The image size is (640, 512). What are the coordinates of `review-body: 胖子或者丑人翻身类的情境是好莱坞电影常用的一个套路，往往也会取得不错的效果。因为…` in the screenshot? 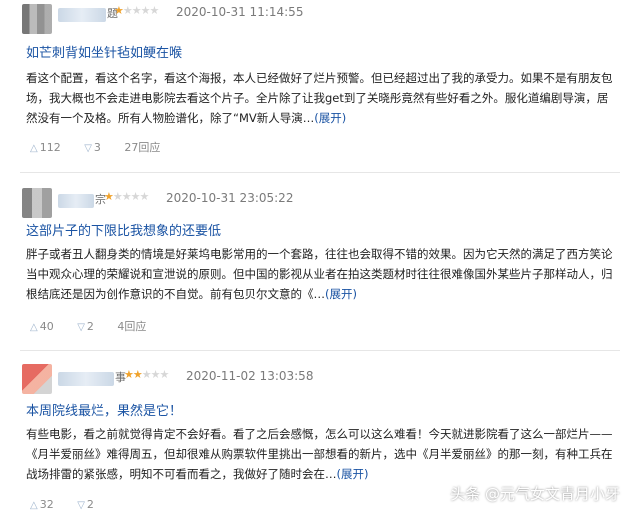 It's located at (321, 274).